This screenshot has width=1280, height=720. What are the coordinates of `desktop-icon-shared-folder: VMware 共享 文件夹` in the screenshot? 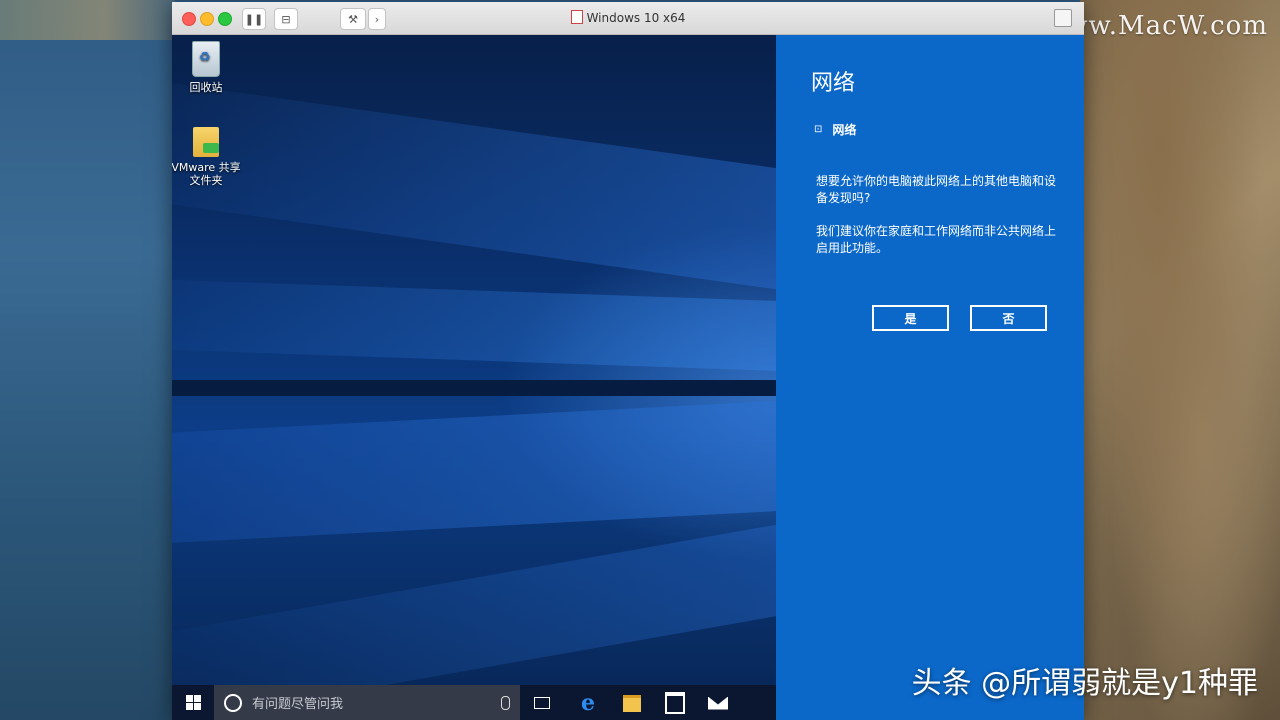 It's located at (209, 157).